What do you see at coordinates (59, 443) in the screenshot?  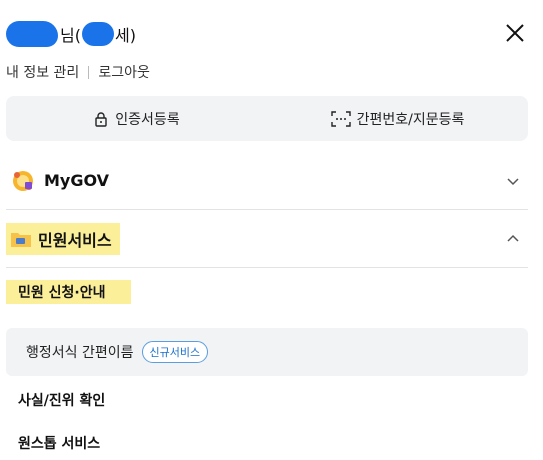 I see `onestop-link: 원스톱 서비스` at bounding box center [59, 443].